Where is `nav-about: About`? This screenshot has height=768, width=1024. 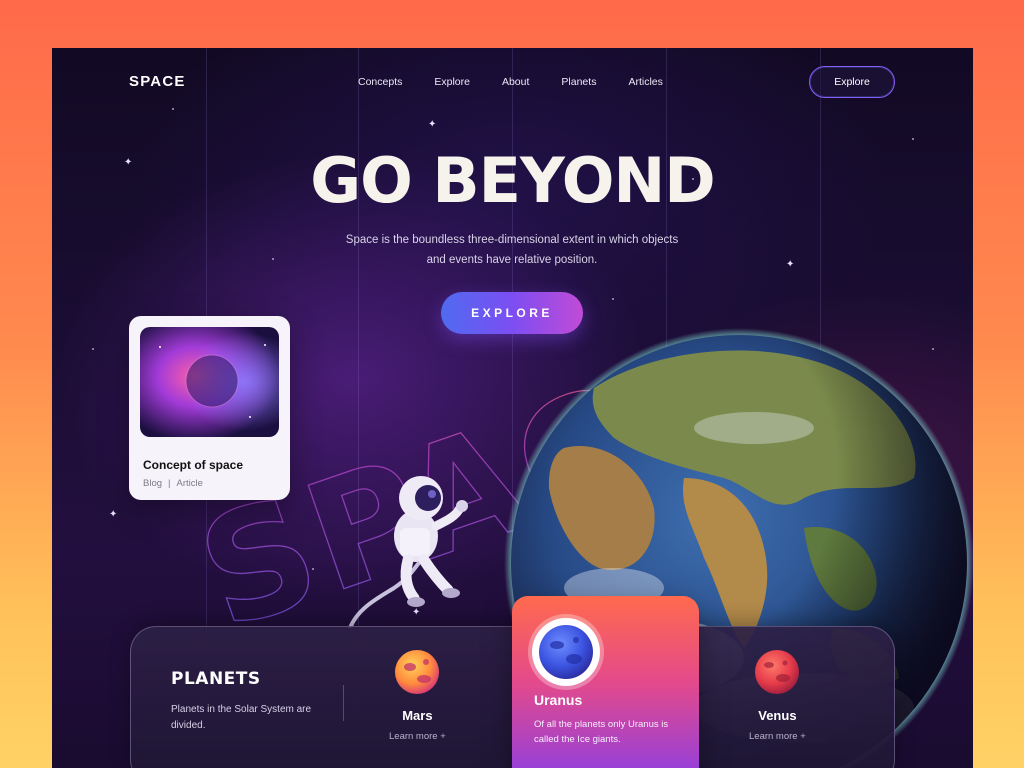 nav-about: About is located at coordinates (515, 82).